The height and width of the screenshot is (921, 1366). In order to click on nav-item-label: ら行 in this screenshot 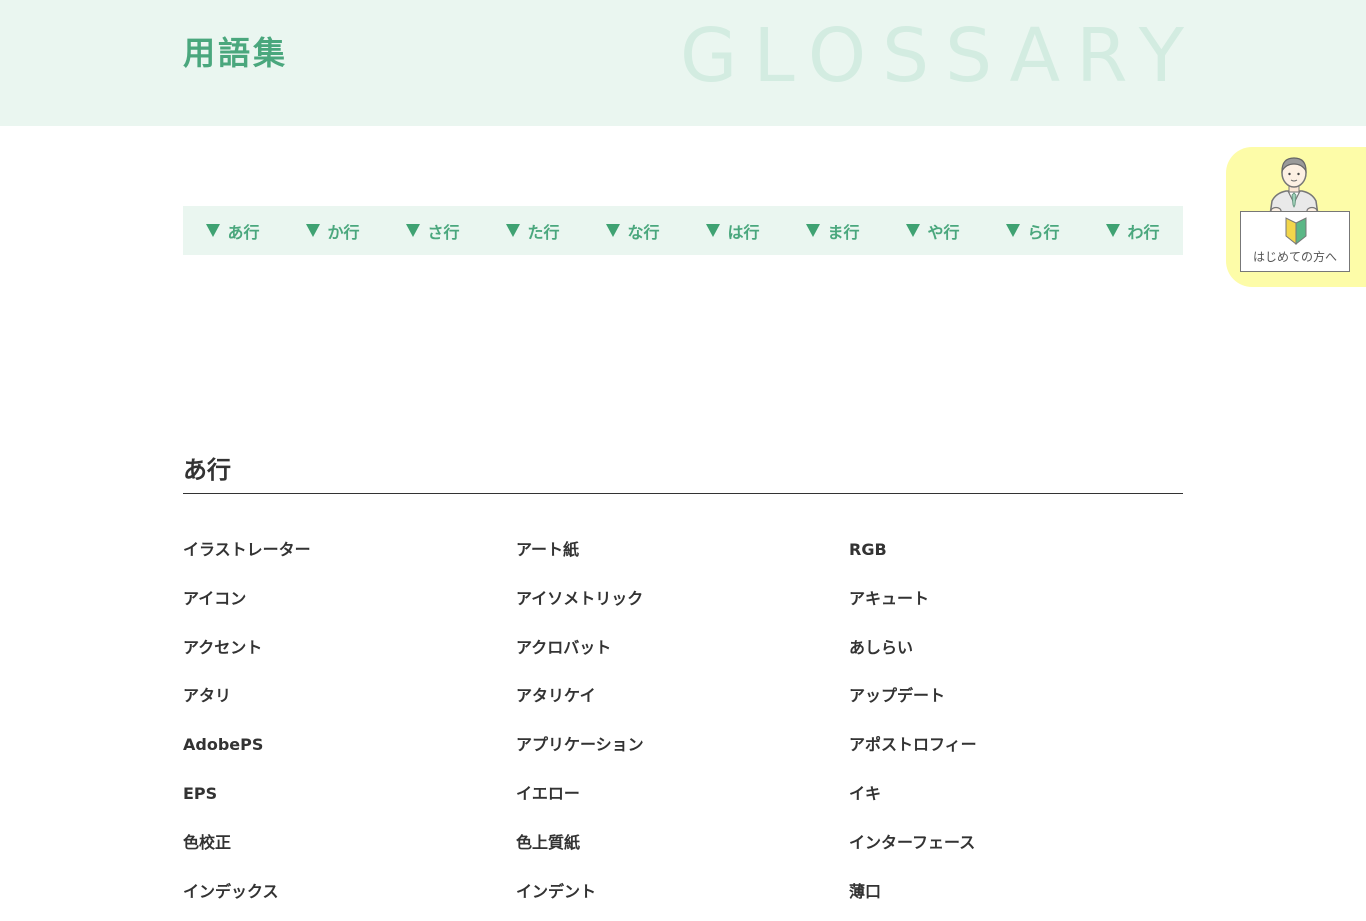, I will do `click(1043, 232)`.